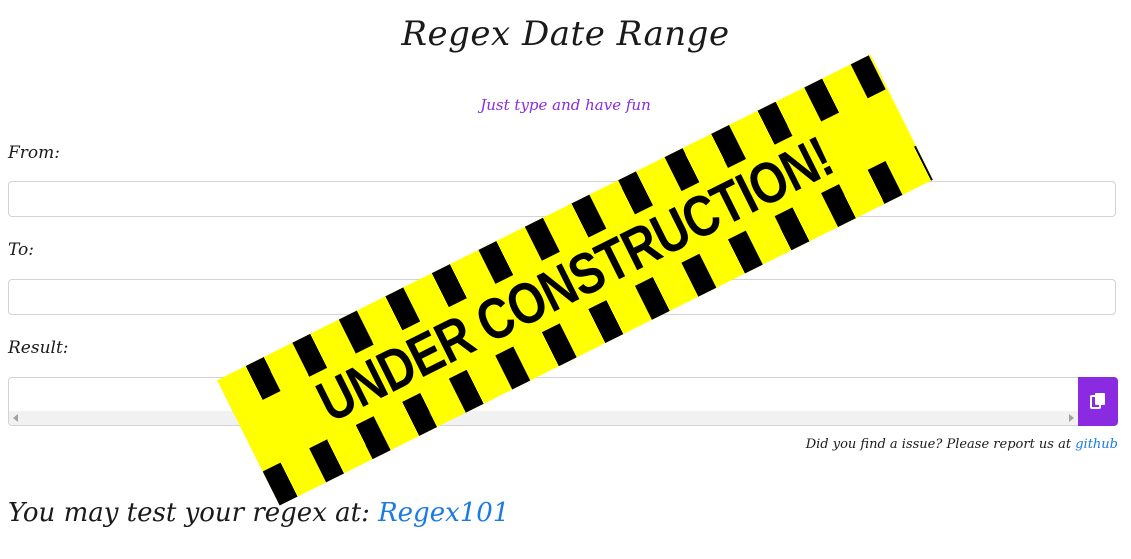 This screenshot has height=559, width=1131. I want to click on horizontal-scrollbar, so click(543, 418).